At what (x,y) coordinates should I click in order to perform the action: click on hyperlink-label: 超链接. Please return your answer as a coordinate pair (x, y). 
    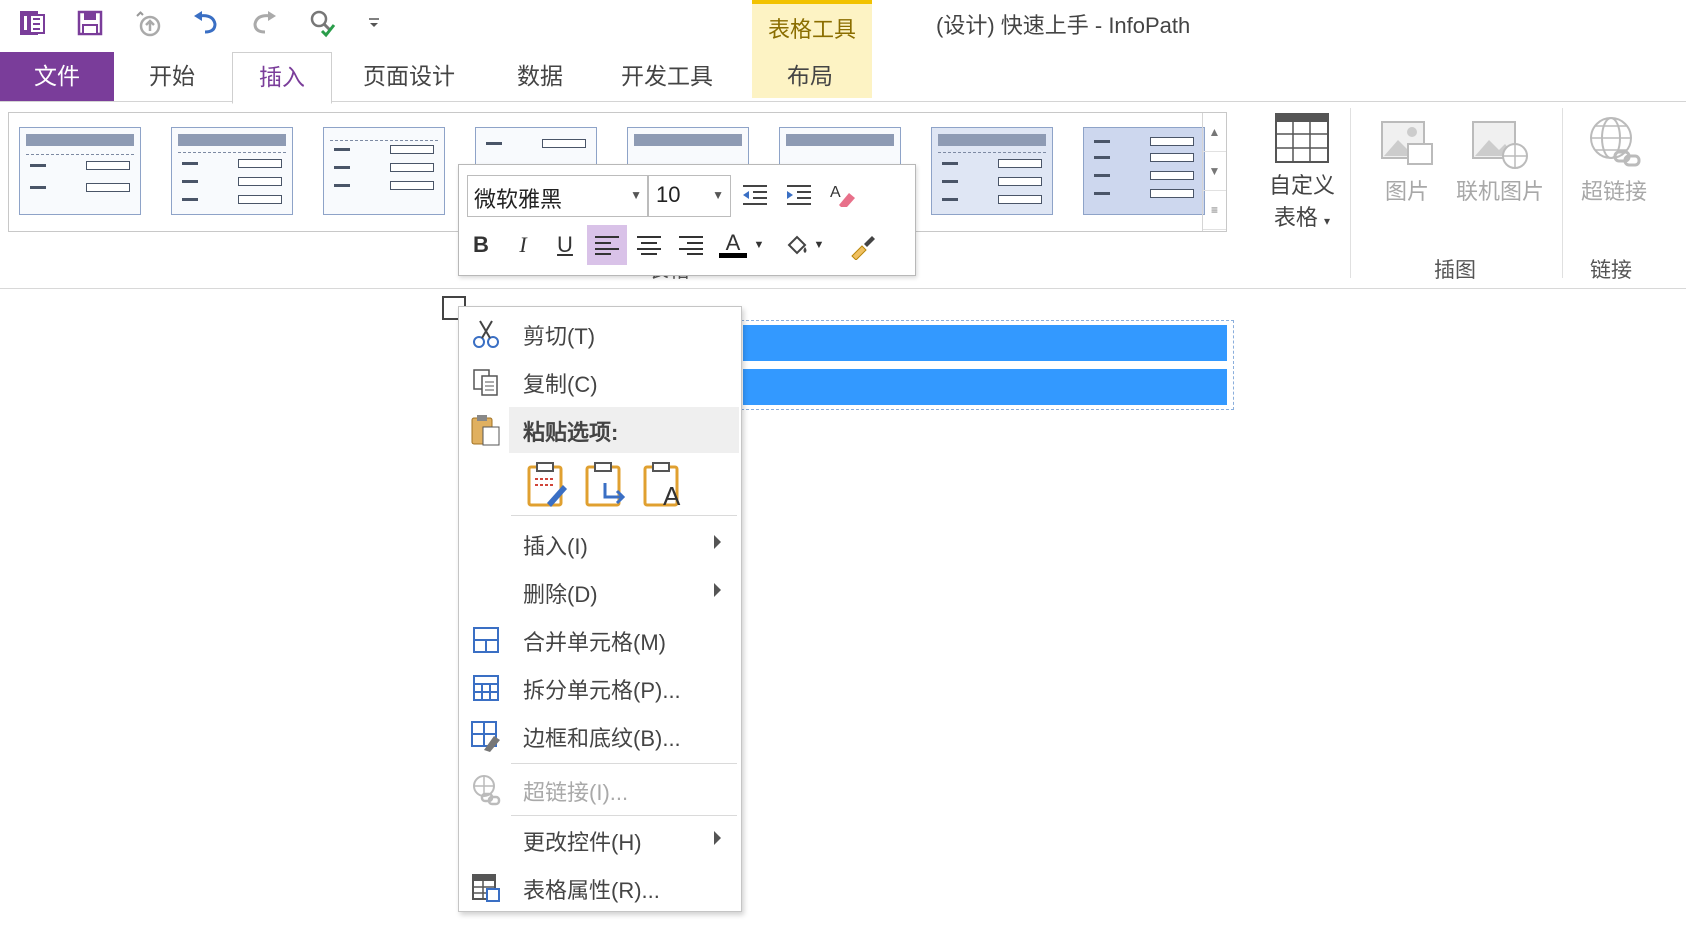
    Looking at the image, I should click on (1613, 191).